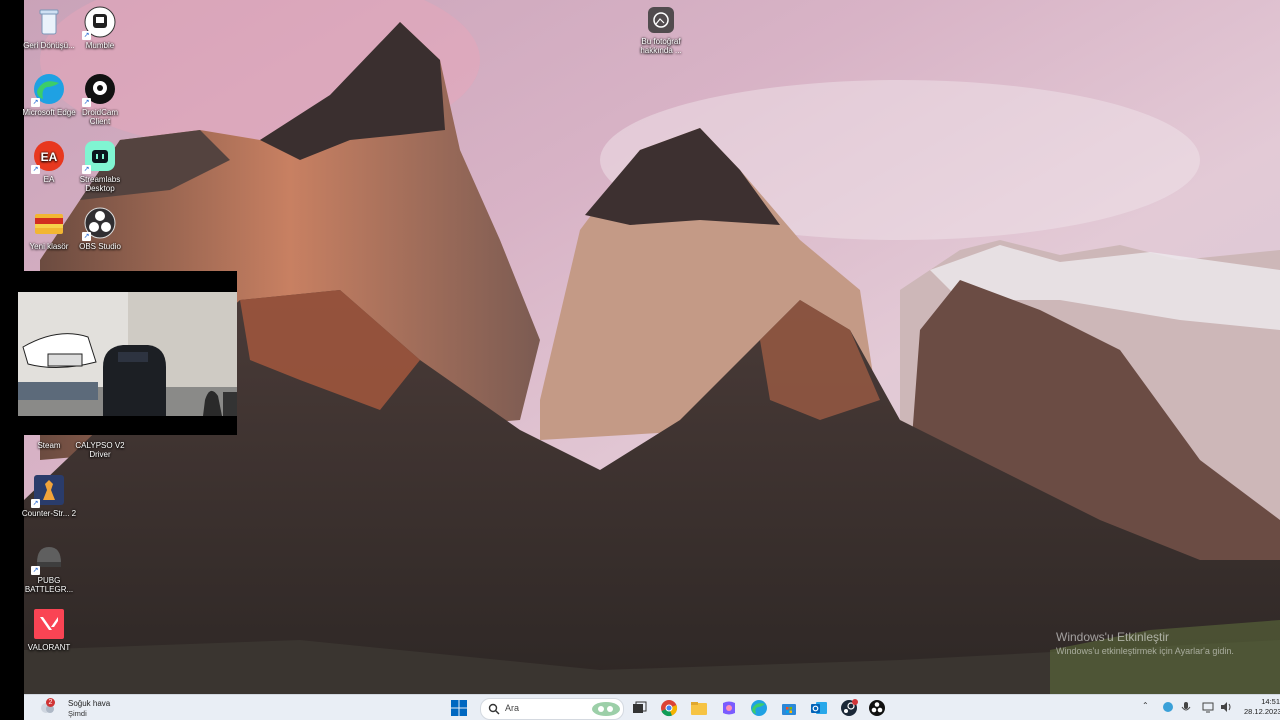  I want to click on webcam-feed, so click(127, 354).